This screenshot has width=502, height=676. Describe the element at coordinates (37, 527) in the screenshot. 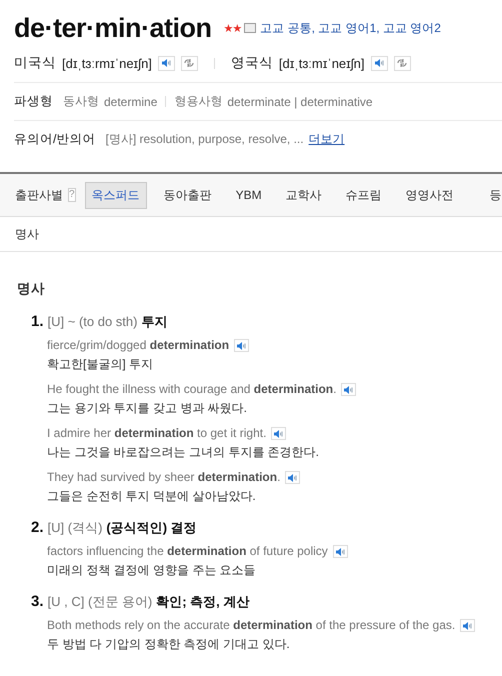

I see `sense-number: 2.` at that location.